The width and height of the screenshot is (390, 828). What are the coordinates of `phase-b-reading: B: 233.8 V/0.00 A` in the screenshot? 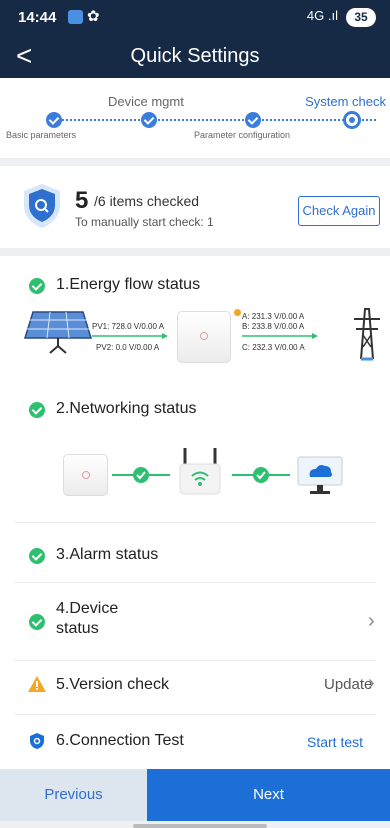 It's located at (273, 326).